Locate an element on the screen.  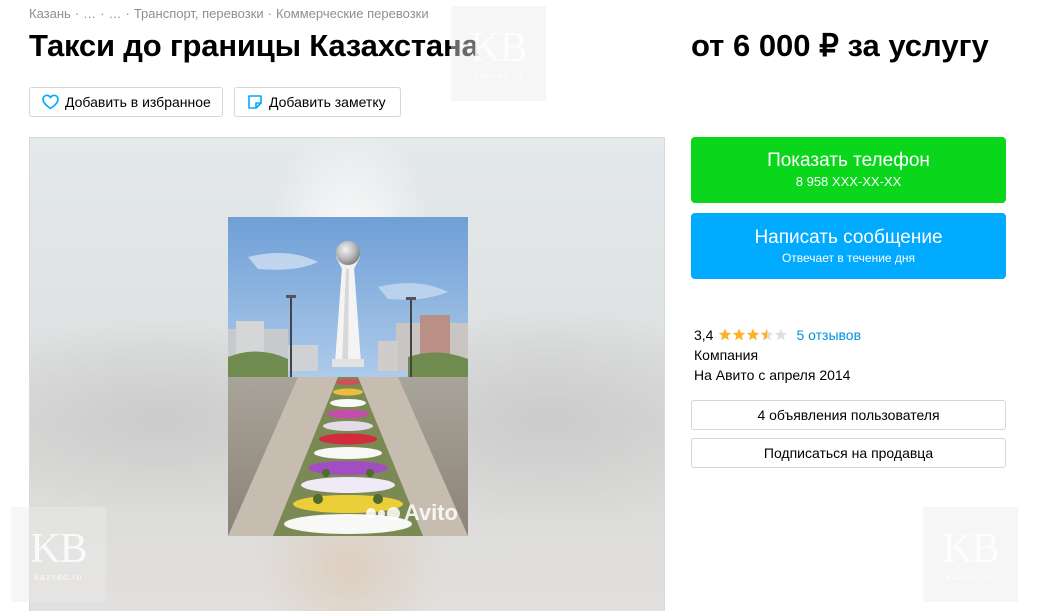
kb-watermark-top: KB kazved.ru is located at coordinates (498, 53).